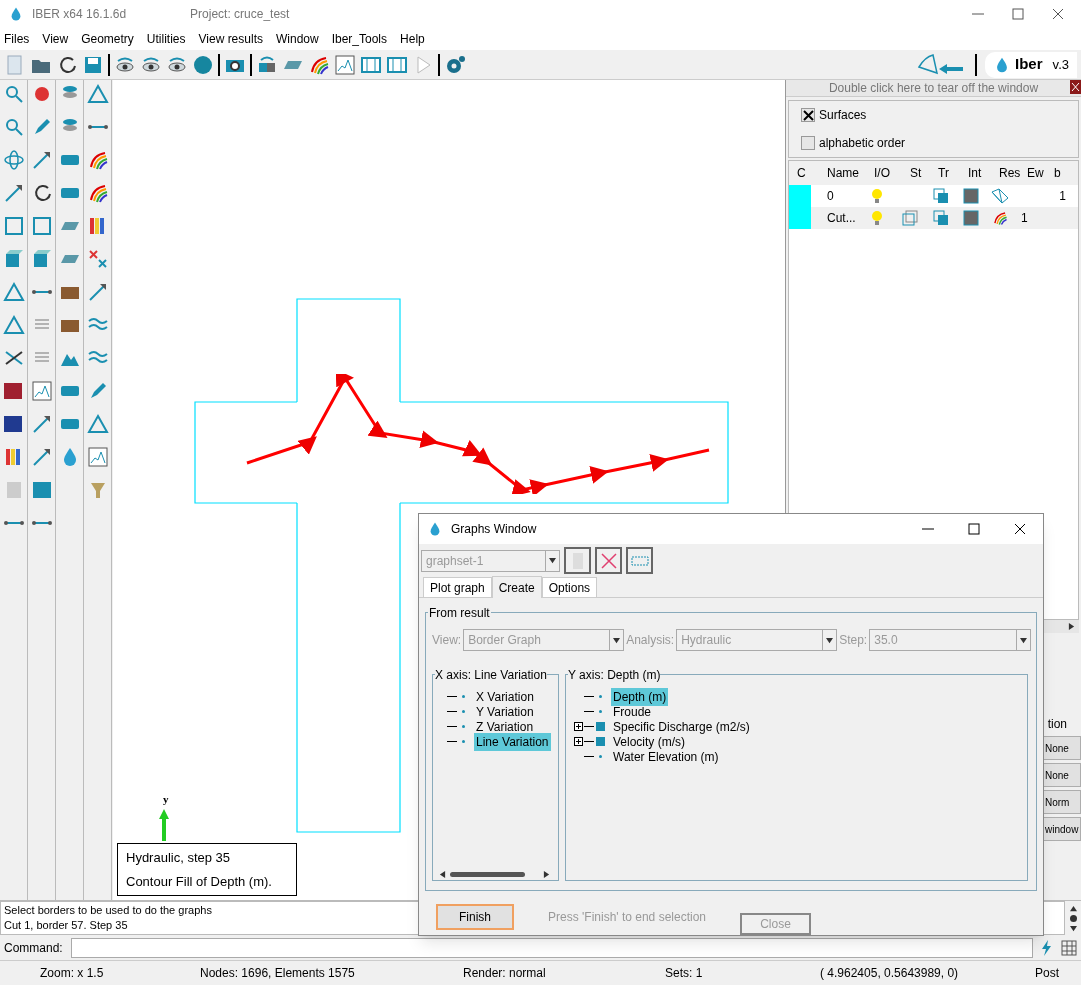 The width and height of the screenshot is (1081, 985). Describe the element at coordinates (97, 259) in the screenshot. I see `cross-icon` at that location.